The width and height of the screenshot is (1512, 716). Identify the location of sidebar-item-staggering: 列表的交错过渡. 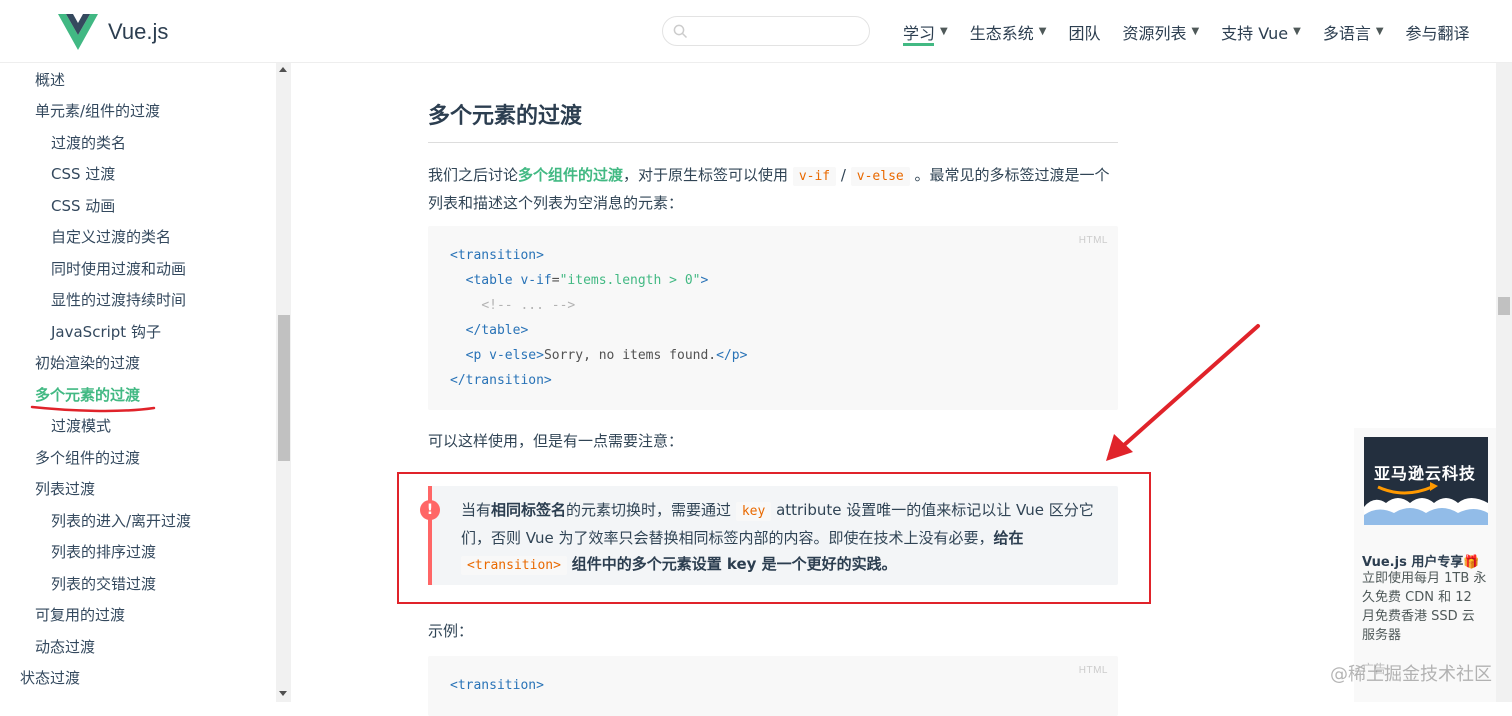
(103, 583).